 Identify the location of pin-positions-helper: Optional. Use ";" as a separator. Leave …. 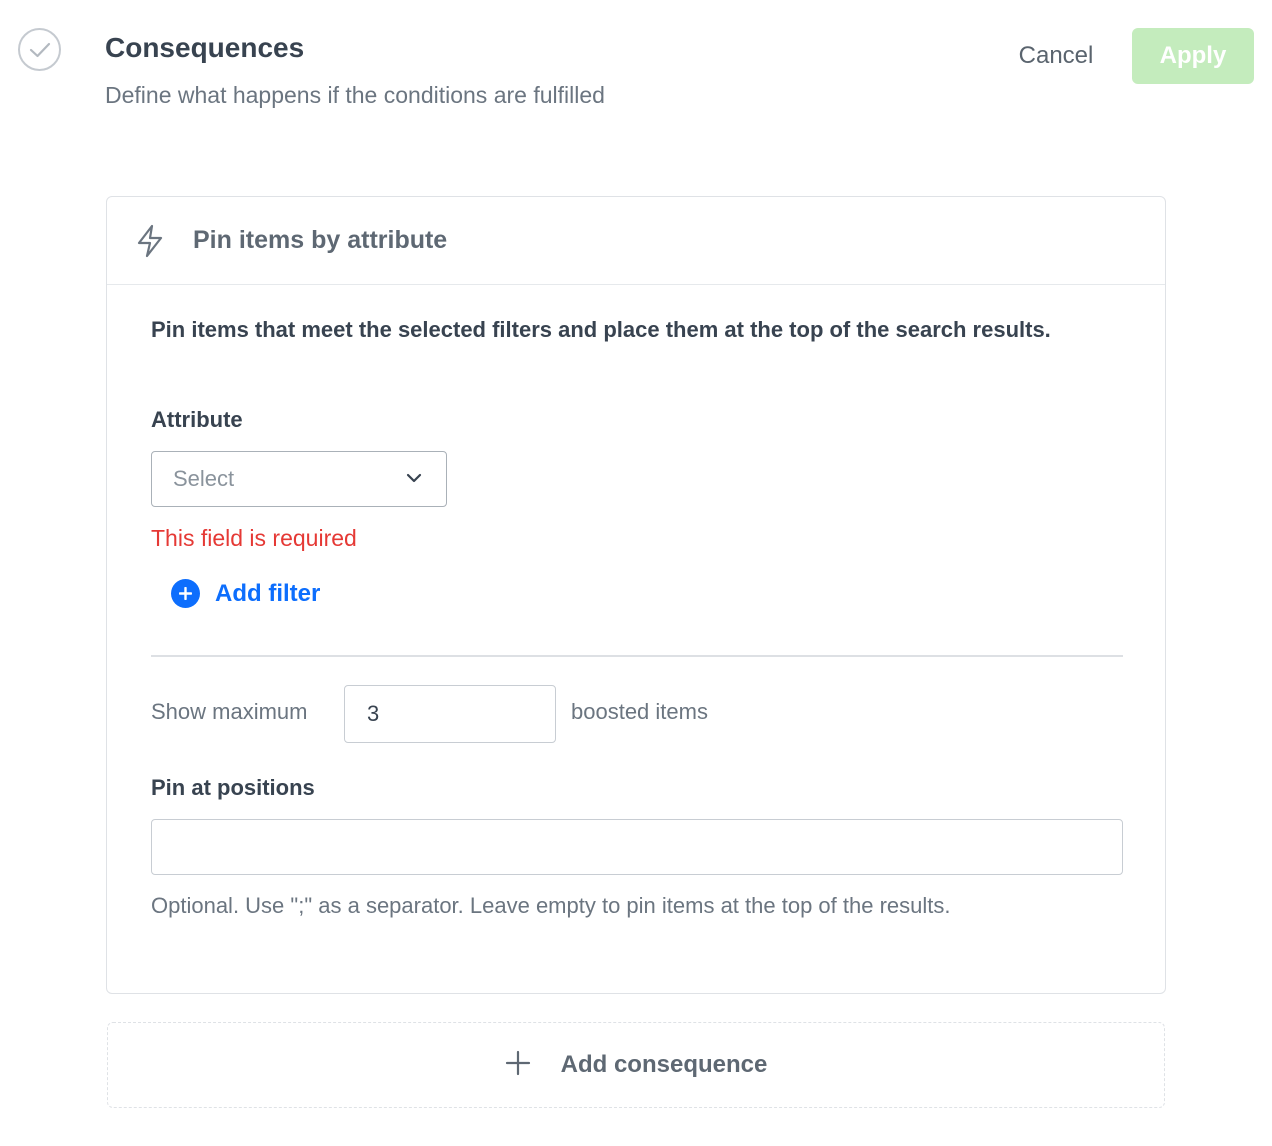
(551, 905).